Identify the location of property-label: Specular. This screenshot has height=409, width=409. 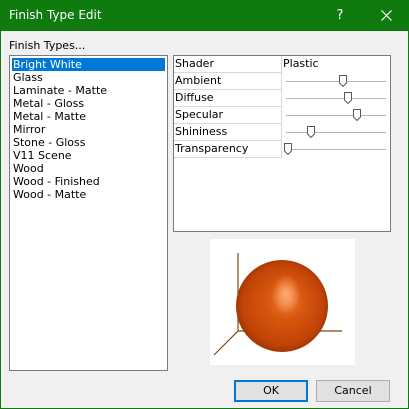
(228, 115).